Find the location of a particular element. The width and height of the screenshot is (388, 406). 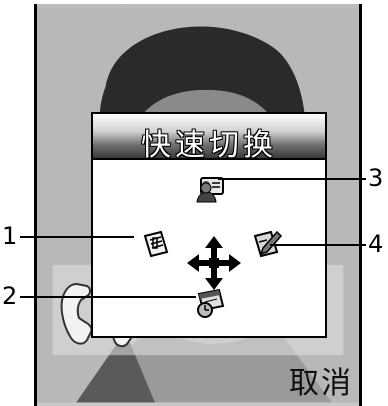

popup-title: 快速切换 is located at coordinates (209, 145).